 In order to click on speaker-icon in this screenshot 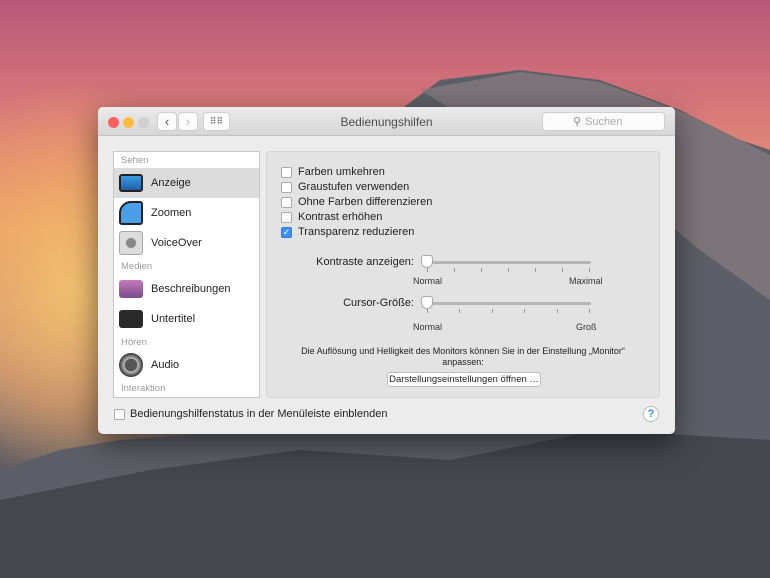, I will do `click(131, 365)`.